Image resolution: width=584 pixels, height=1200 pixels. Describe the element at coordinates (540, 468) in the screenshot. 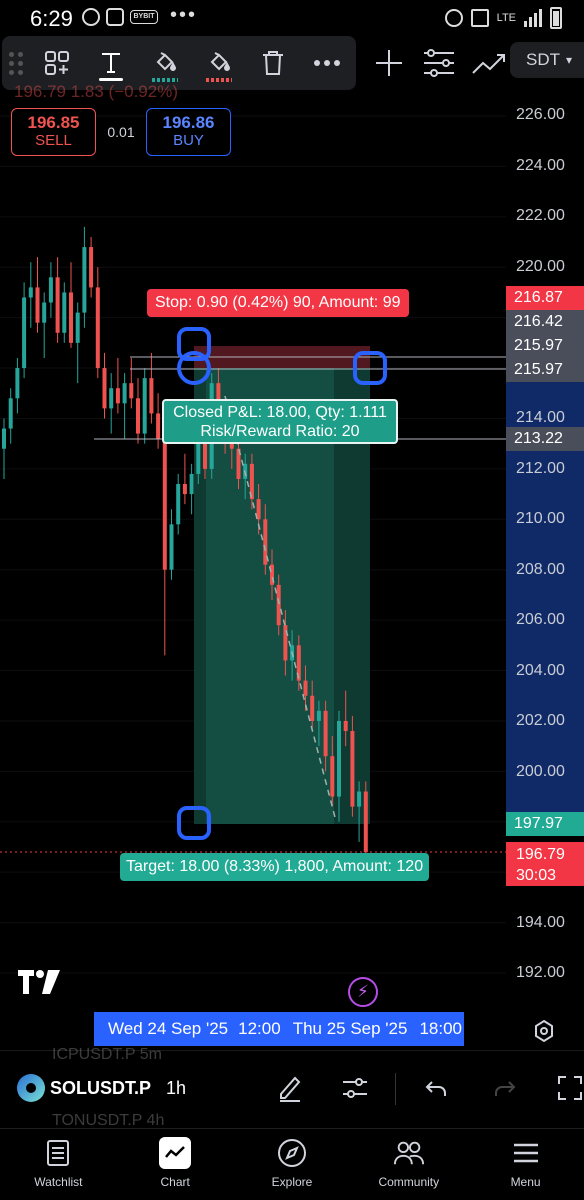

I see `price-tick: 212.00` at that location.